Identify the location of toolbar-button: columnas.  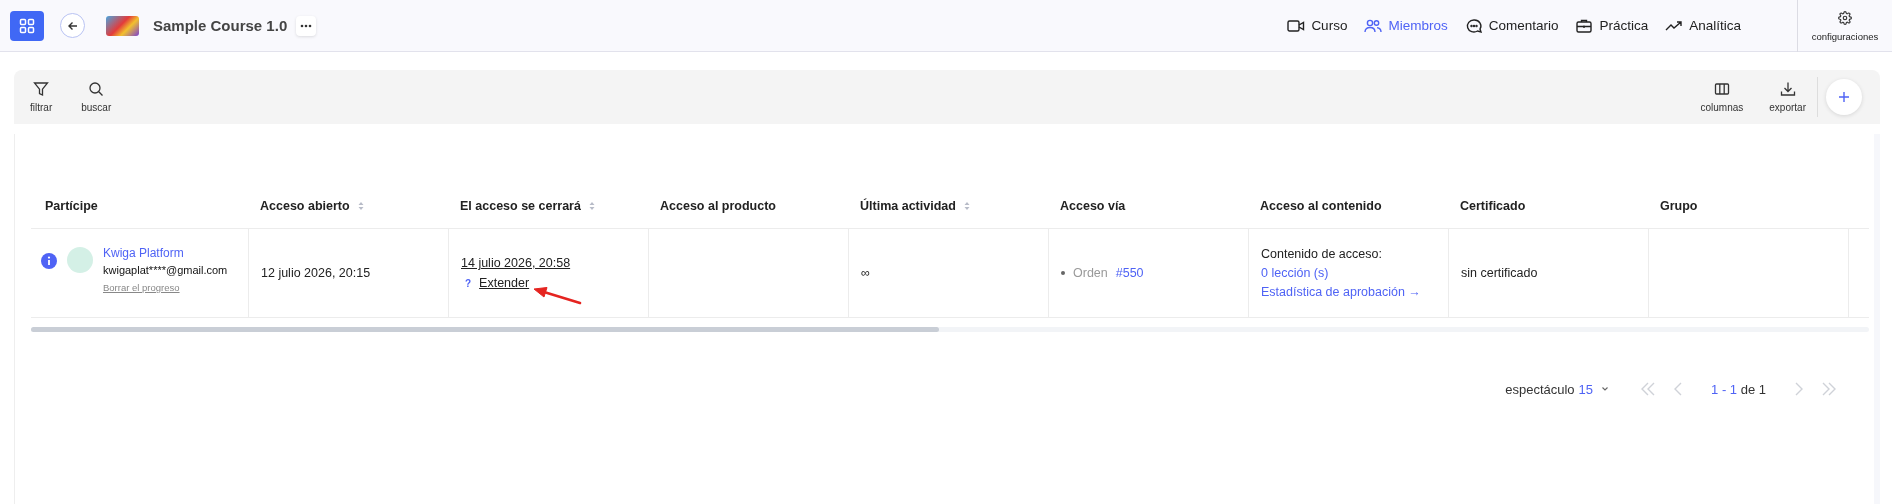
(1722, 97).